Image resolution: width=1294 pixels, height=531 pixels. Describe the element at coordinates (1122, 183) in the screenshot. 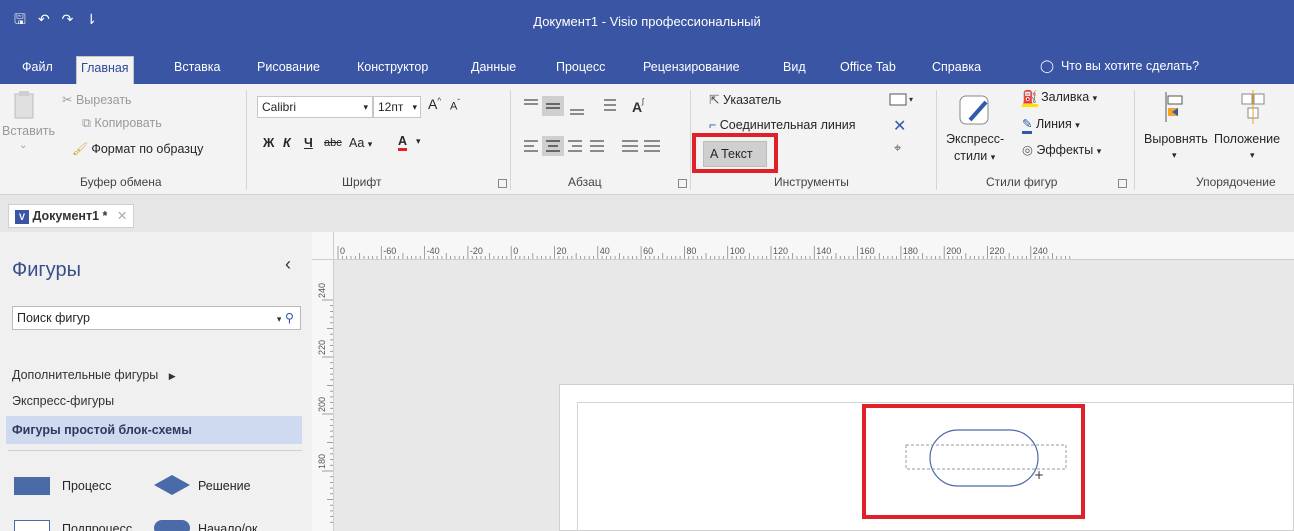

I see `shape-styles-dialog-launcher-icon` at that location.